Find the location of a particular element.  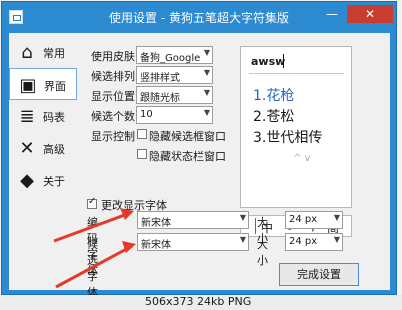

image-caption-bar: 506x373 24kb PNG is located at coordinates (201, 302).